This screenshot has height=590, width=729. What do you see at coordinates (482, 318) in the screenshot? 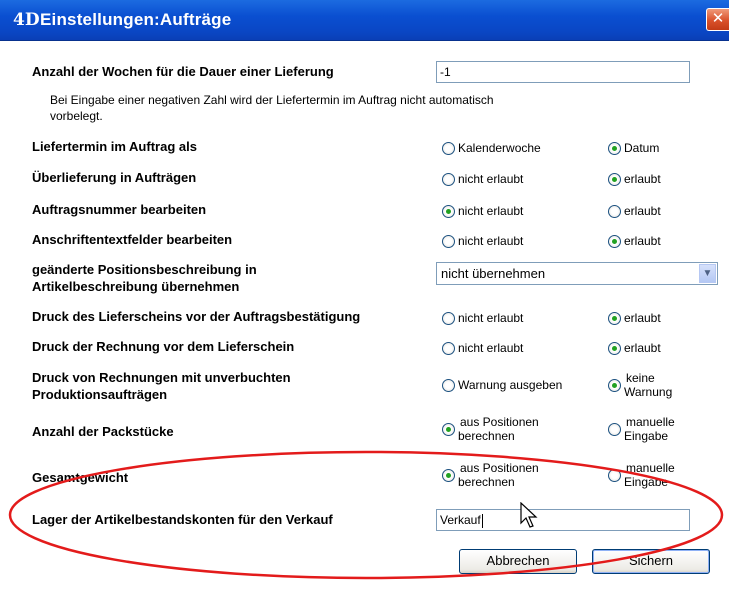
I see `radio-print-delivery-not-allowed: nicht erlaubt` at bounding box center [482, 318].